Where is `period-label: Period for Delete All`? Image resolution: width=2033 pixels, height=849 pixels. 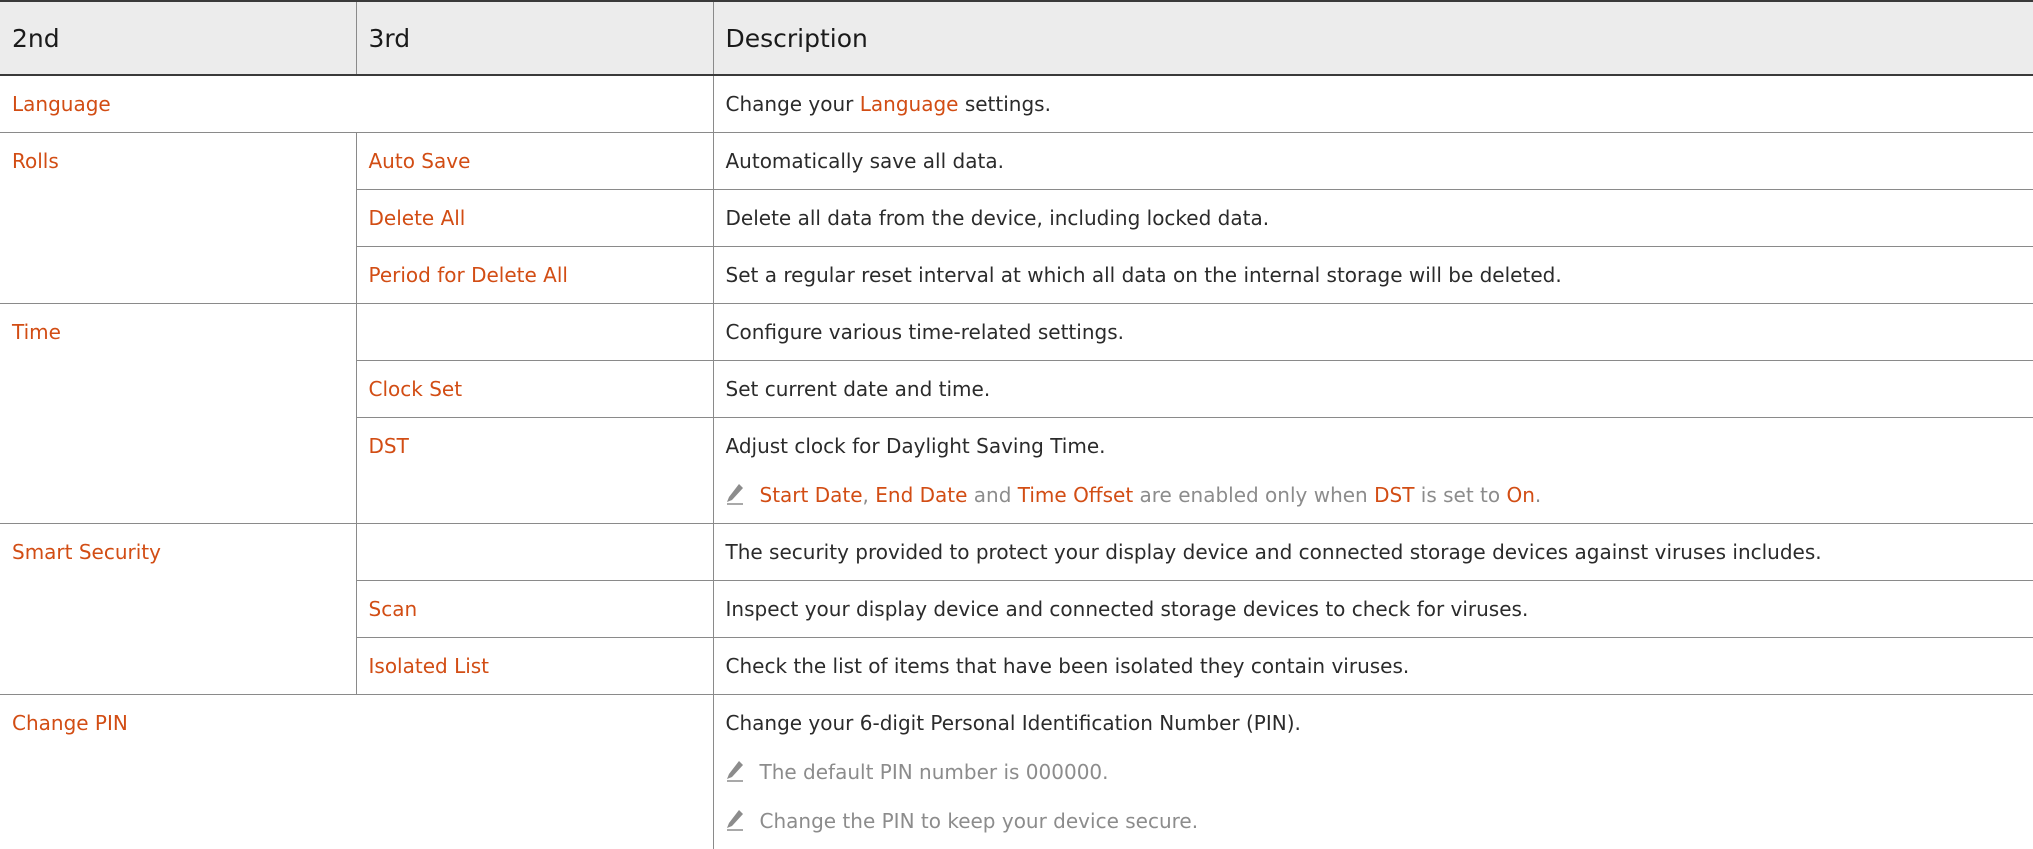
period-label: Period for Delete All is located at coordinates (534, 275).